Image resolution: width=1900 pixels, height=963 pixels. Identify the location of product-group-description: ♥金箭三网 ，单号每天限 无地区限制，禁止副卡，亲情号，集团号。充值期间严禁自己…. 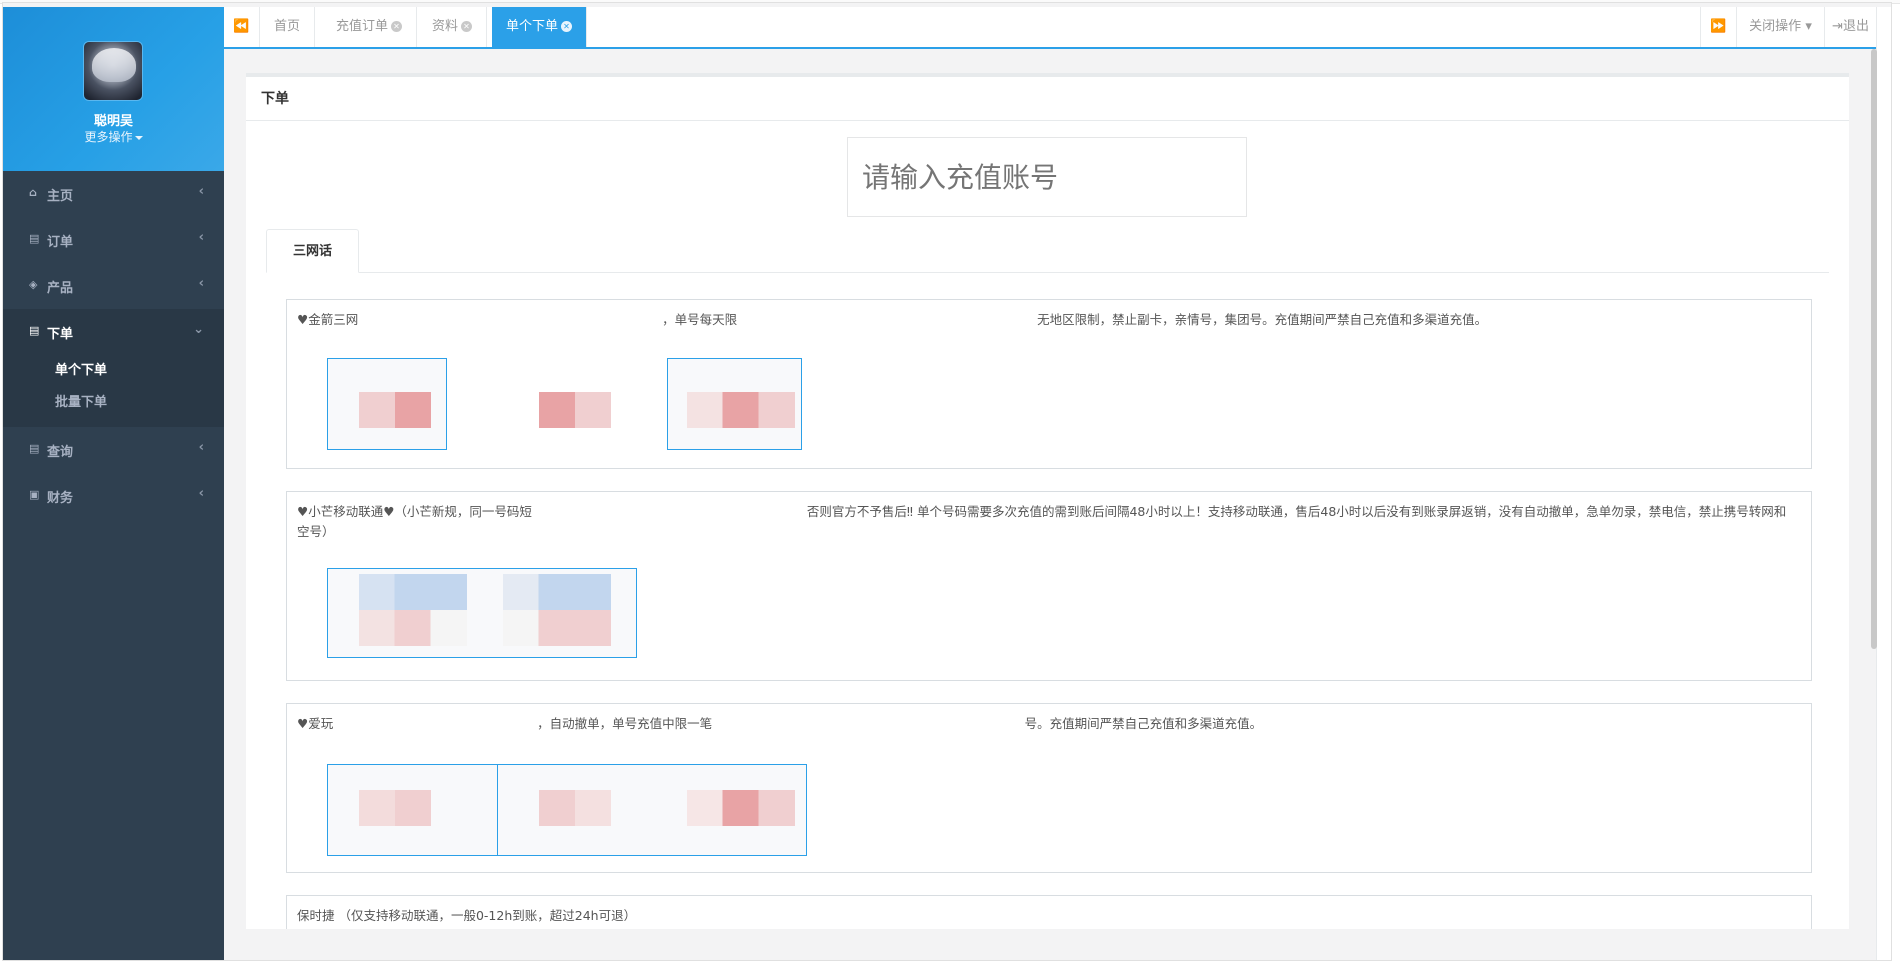
(892, 319).